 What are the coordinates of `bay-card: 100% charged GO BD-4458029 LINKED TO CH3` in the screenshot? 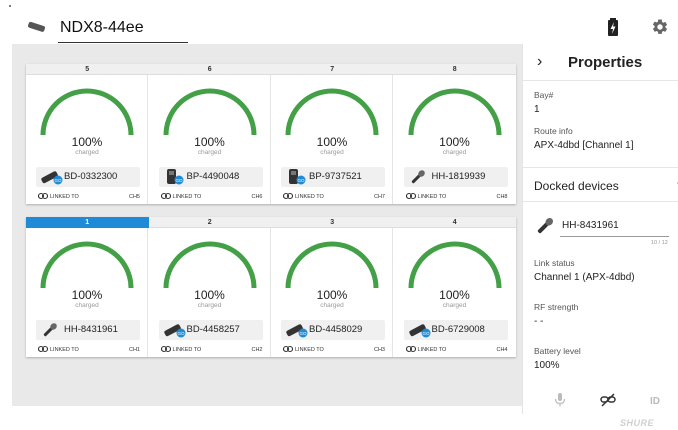 It's located at (332, 292).